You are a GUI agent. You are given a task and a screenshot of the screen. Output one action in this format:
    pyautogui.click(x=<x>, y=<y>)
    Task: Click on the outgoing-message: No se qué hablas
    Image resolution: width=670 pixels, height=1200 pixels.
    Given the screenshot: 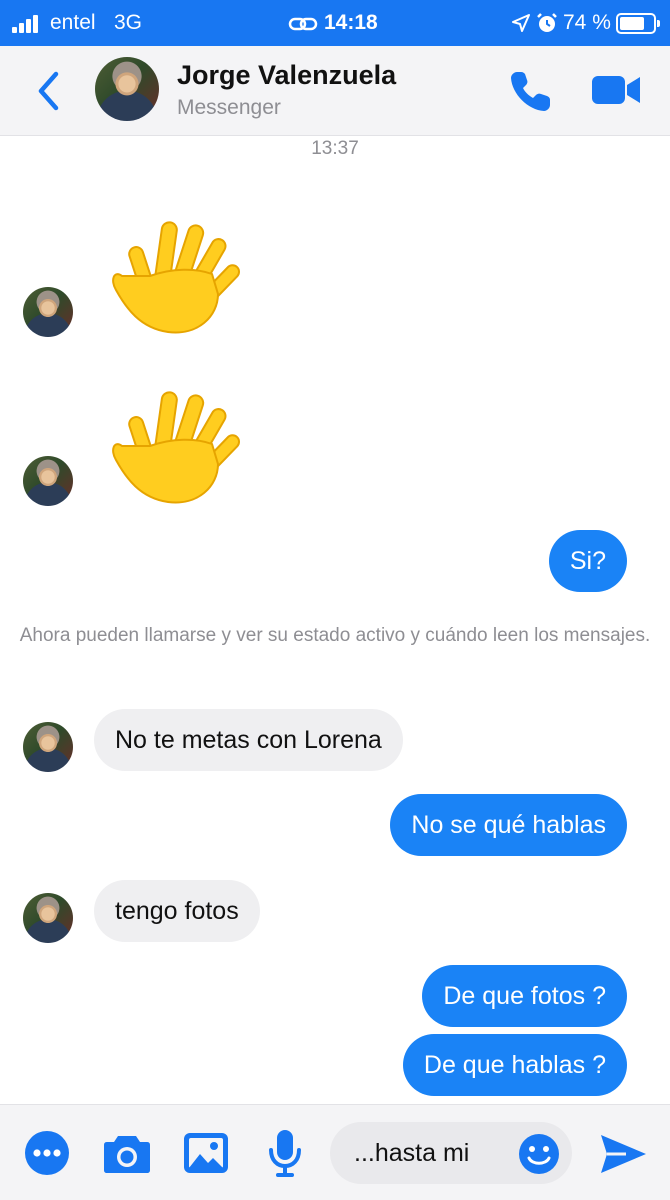 What is the action you would take?
    pyautogui.click(x=508, y=825)
    